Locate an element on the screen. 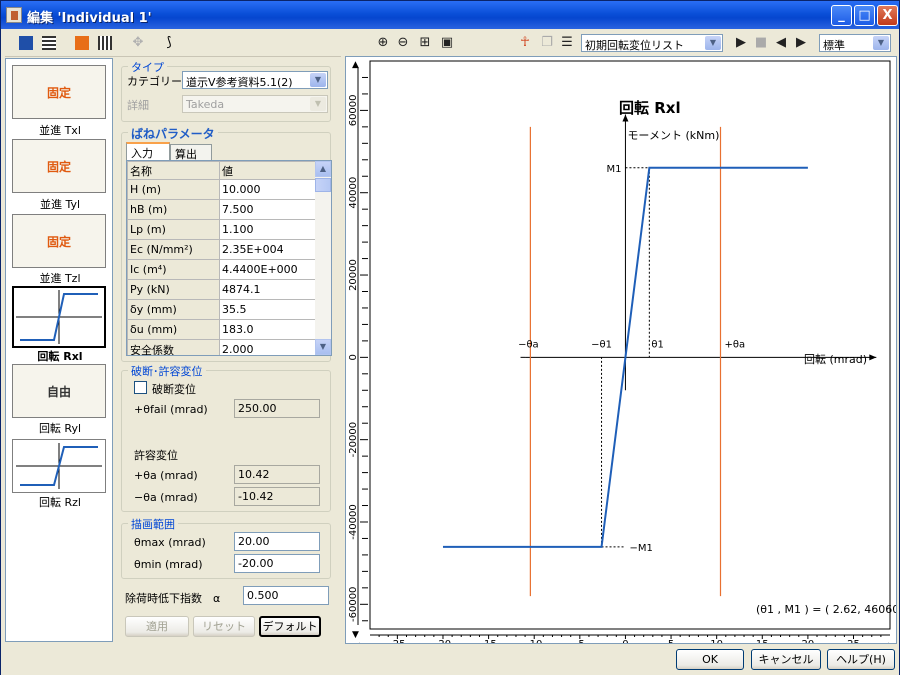 The width and height of the screenshot is (900, 675). list-icon: ☰ is located at coordinates (567, 43).